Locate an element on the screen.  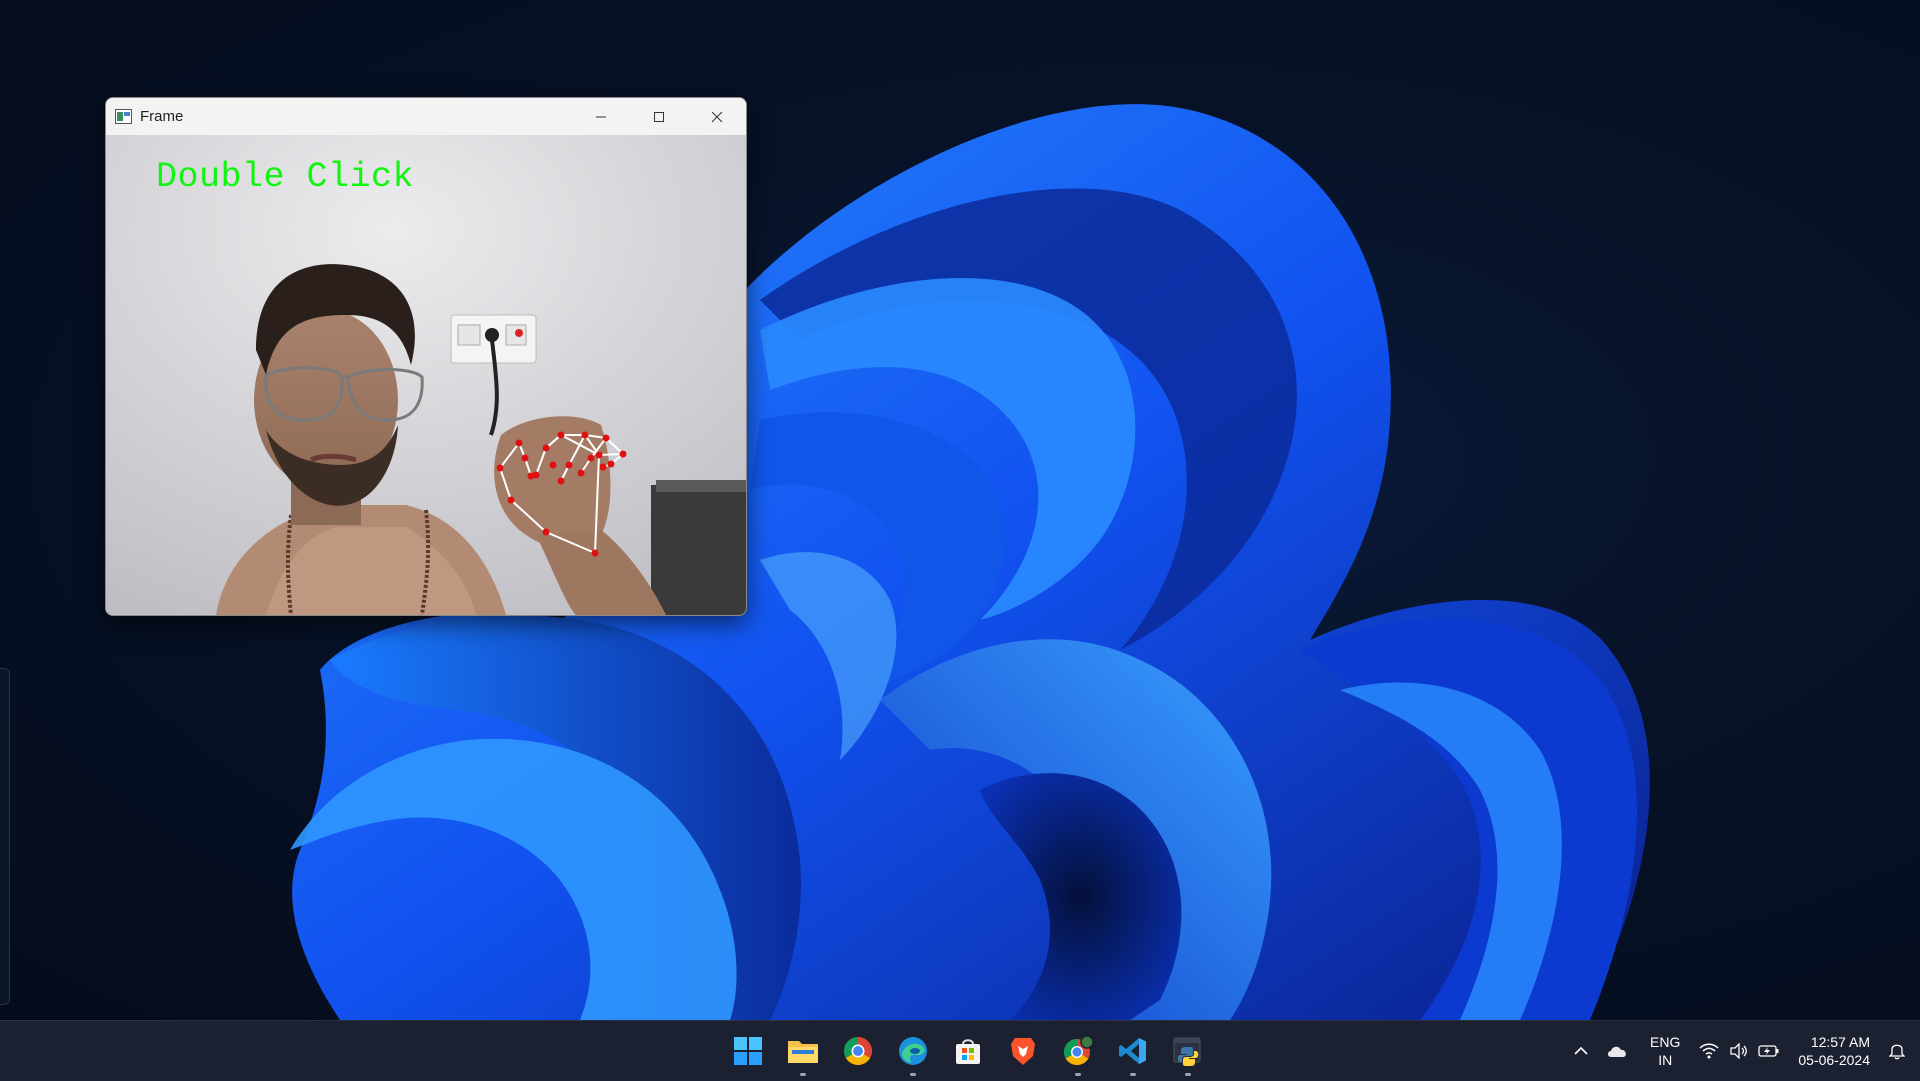
webcam-image is located at coordinates (426, 375).